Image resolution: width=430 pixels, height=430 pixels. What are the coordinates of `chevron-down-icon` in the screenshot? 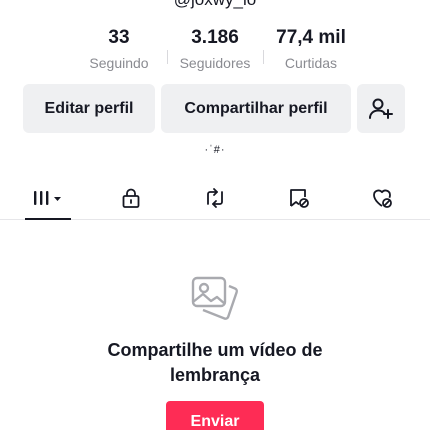 It's located at (57, 198).